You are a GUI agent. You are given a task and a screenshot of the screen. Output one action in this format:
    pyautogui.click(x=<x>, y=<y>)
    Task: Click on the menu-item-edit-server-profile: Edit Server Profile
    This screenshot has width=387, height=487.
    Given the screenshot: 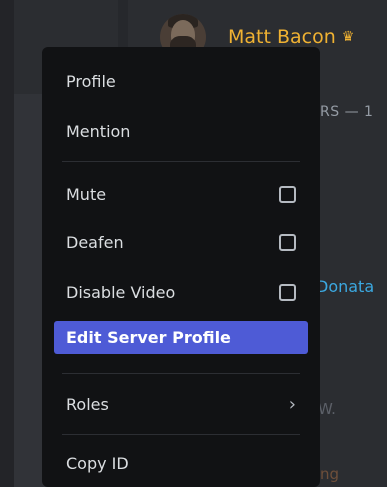 What is the action you would take?
    pyautogui.click(x=181, y=337)
    